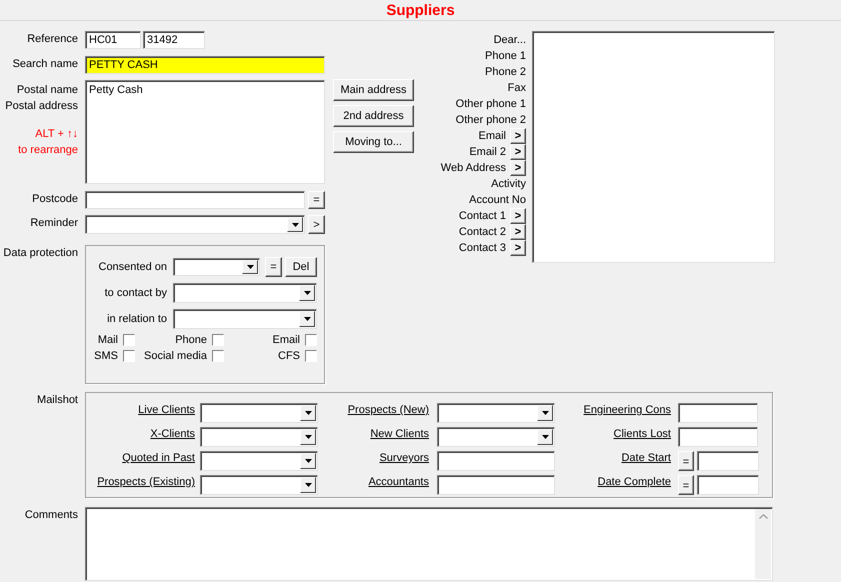  Describe the element at coordinates (108, 340) in the screenshot. I see `checkbox-label: Mail` at that location.